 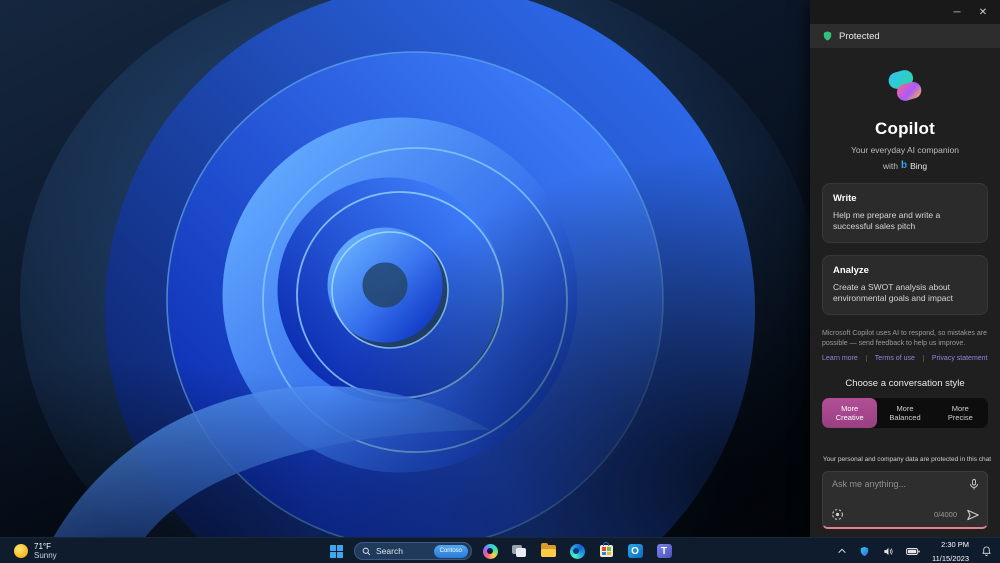 I want to click on protected-status: Protected, so click(x=905, y=36).